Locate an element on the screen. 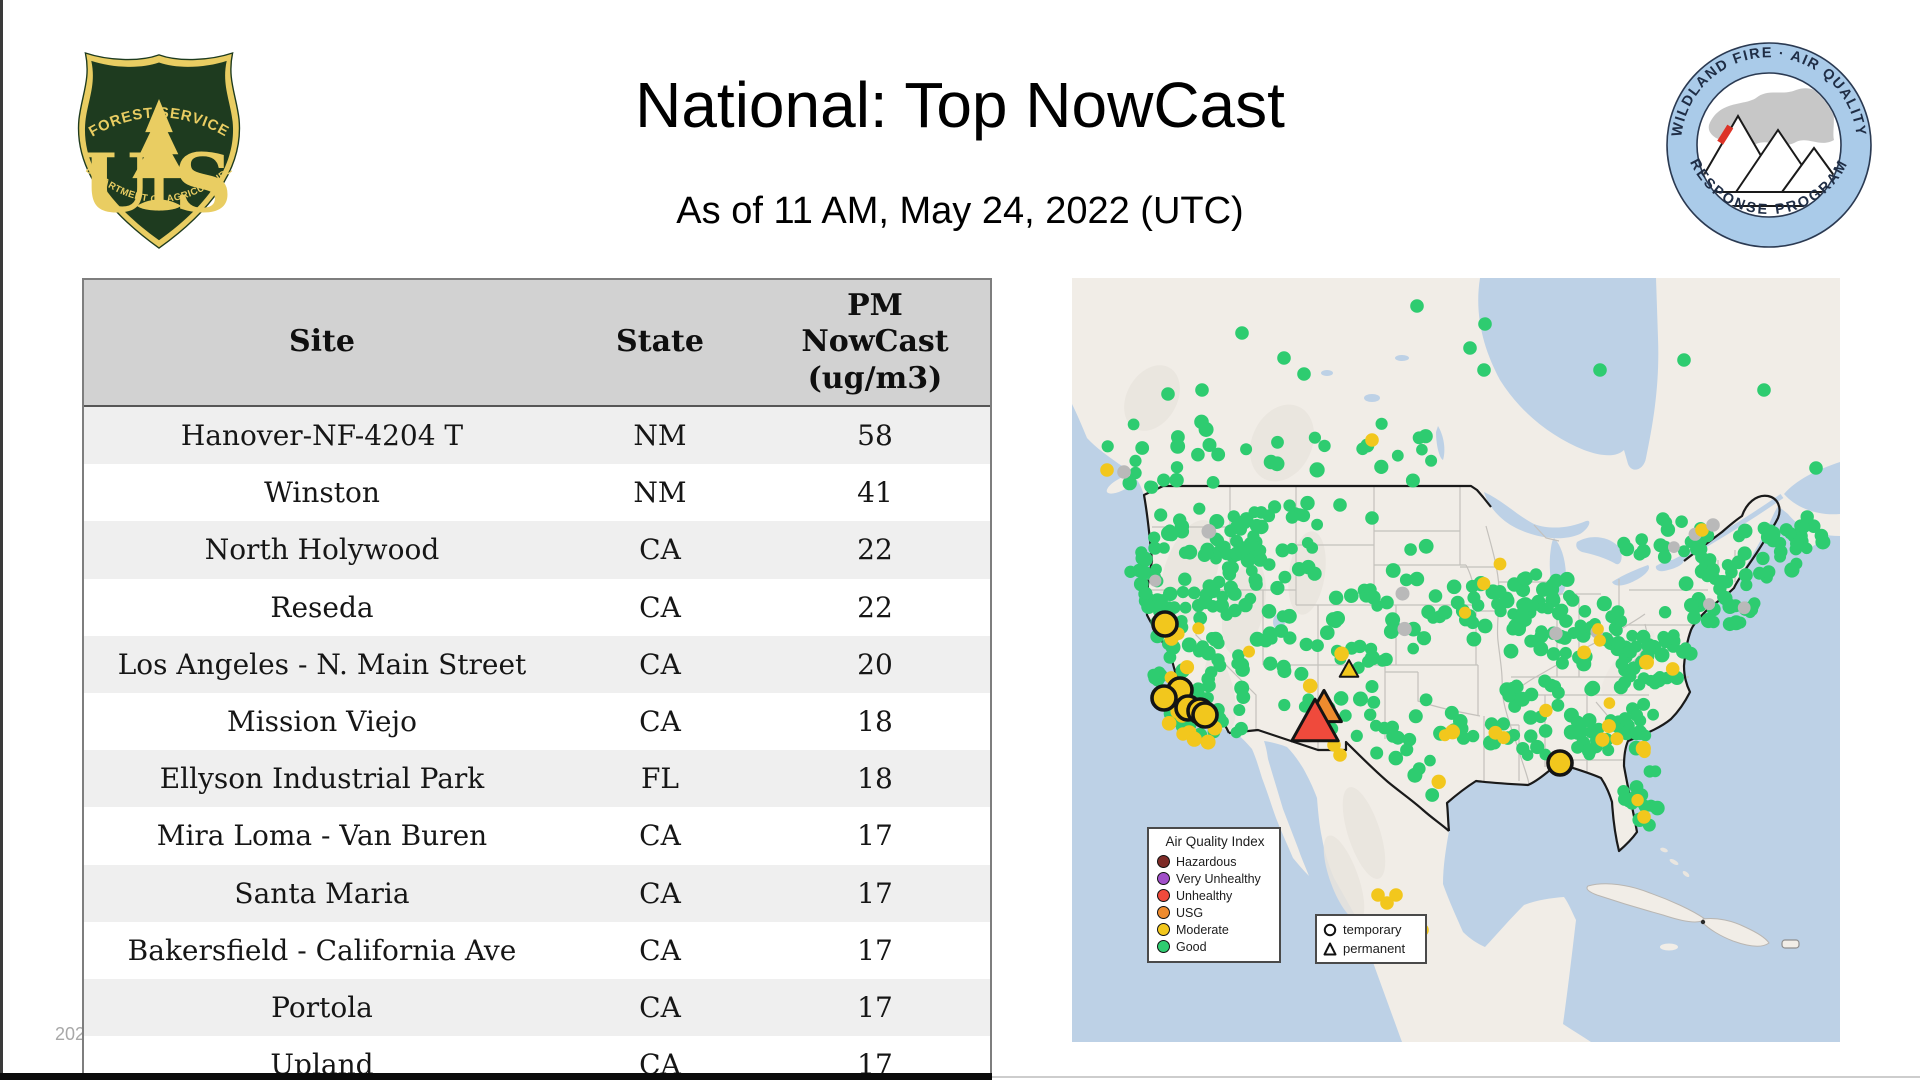 This screenshot has width=1920, height=1080. cell-pm-nowcast: 17 is located at coordinates (875, 950).